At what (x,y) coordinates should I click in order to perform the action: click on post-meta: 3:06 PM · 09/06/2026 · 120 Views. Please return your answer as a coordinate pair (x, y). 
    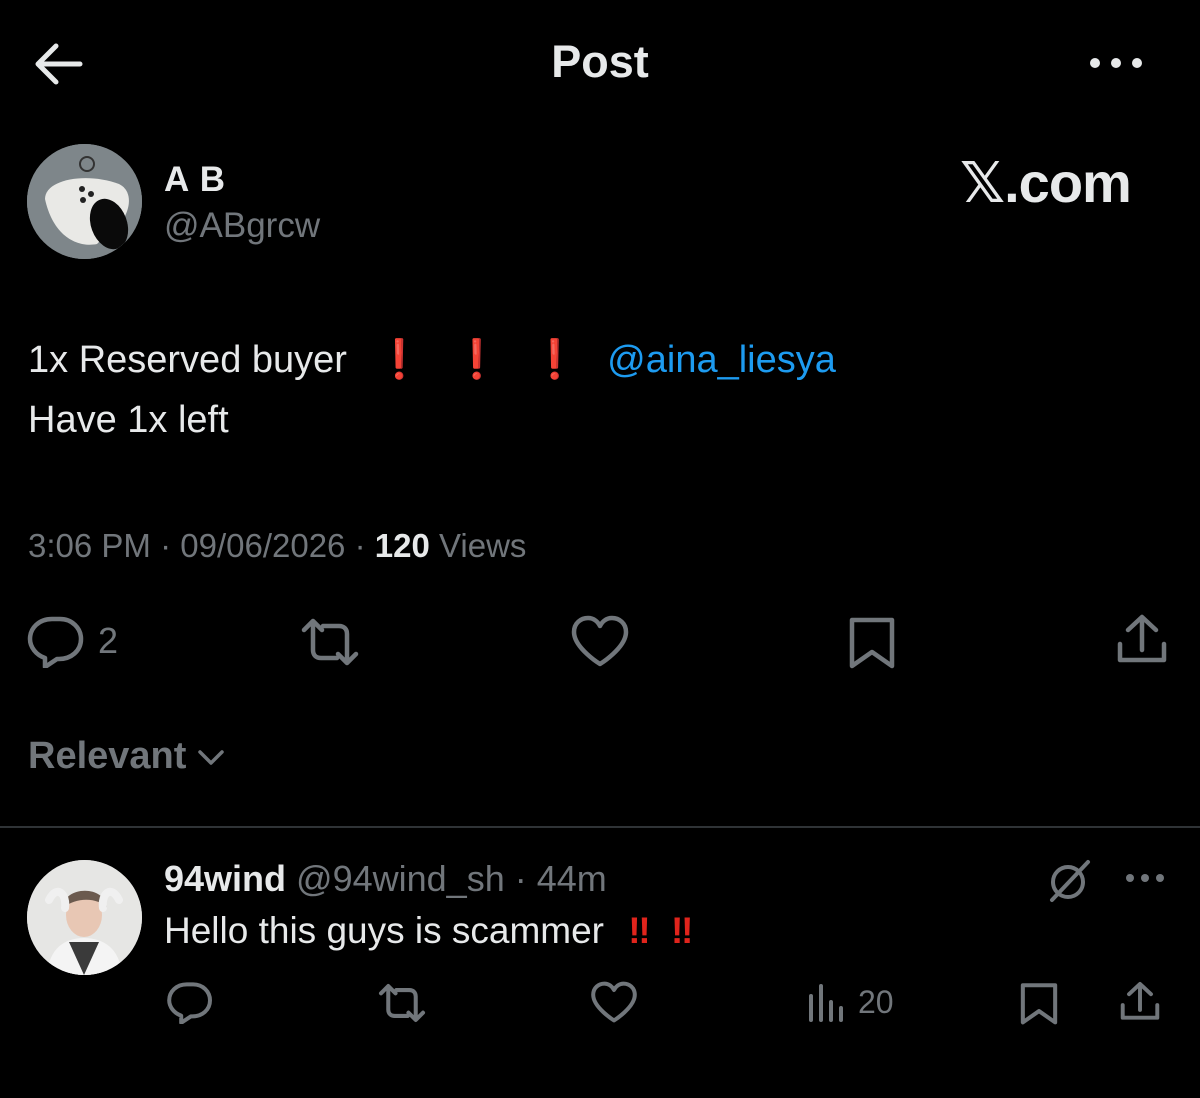
    Looking at the image, I should click on (277, 545).